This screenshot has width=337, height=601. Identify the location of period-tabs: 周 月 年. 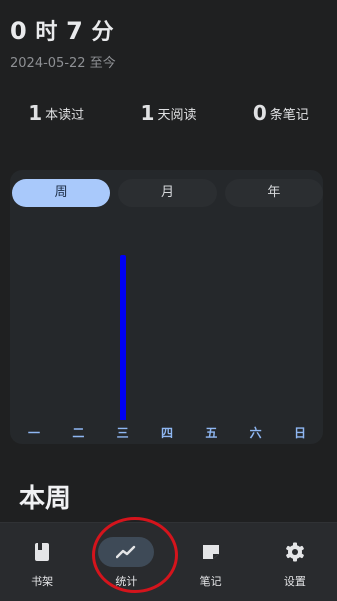
(167, 193).